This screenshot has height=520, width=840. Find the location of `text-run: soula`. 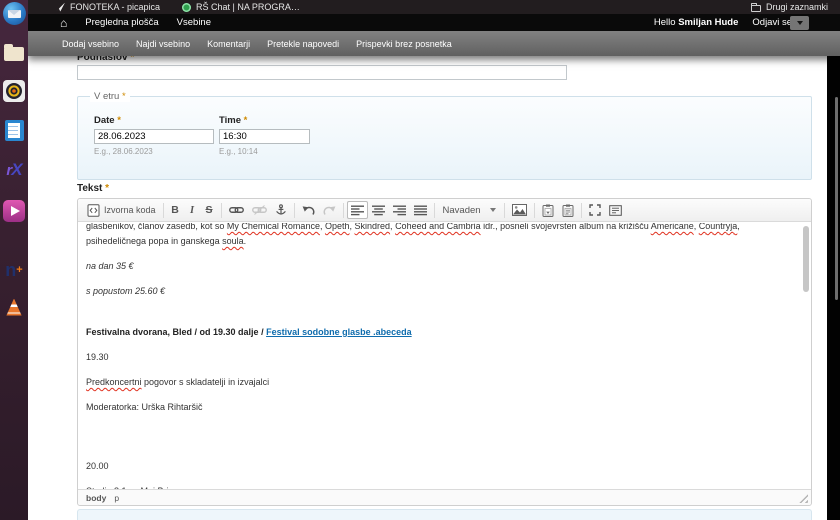

text-run: soula is located at coordinates (233, 241).